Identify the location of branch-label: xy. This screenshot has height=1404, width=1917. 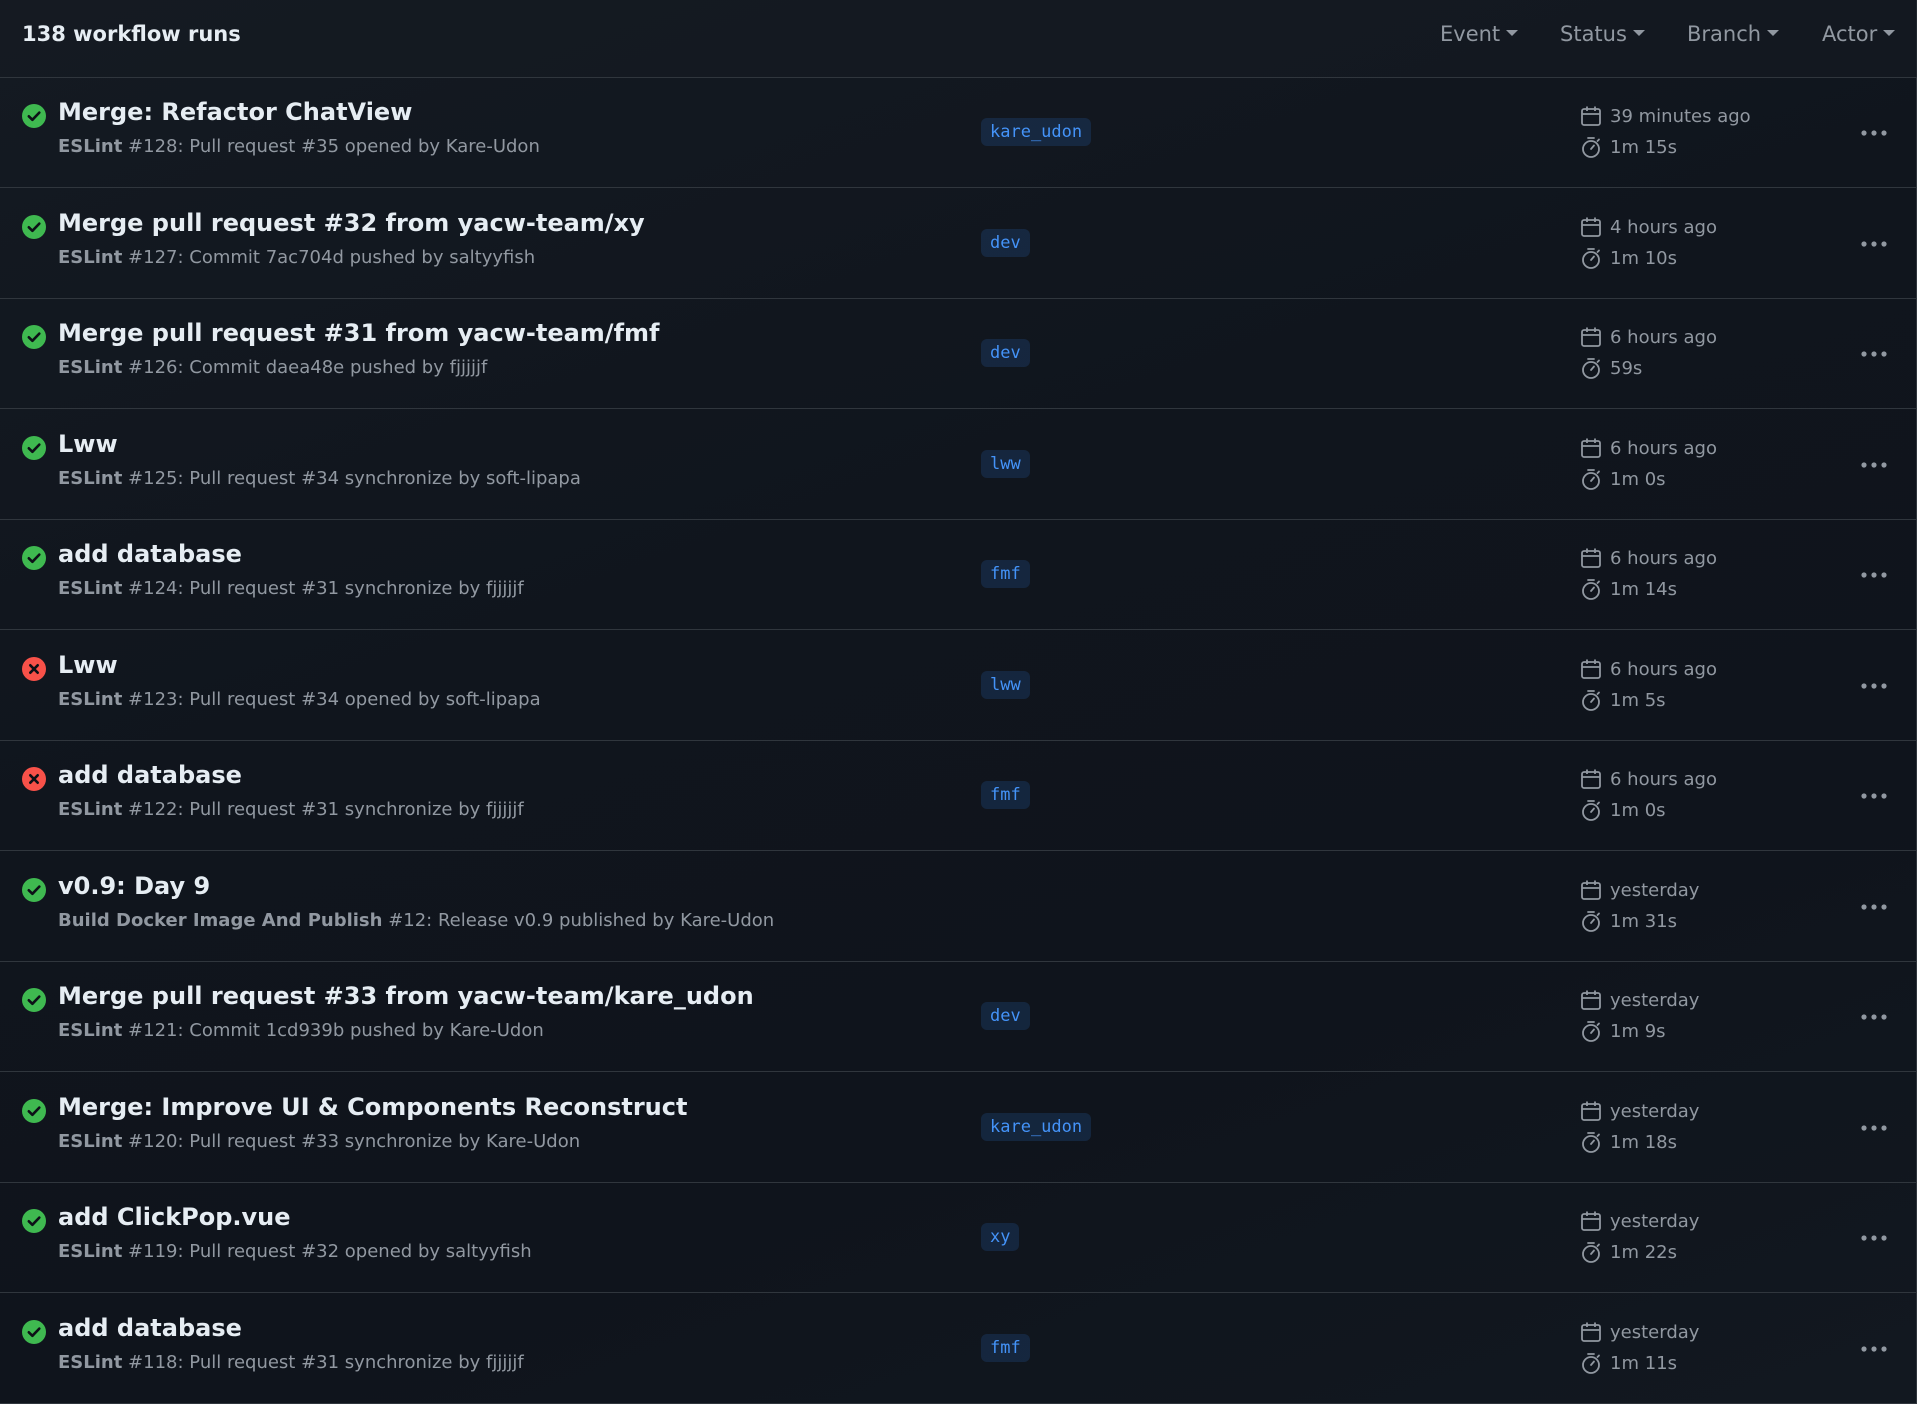
(1000, 1237).